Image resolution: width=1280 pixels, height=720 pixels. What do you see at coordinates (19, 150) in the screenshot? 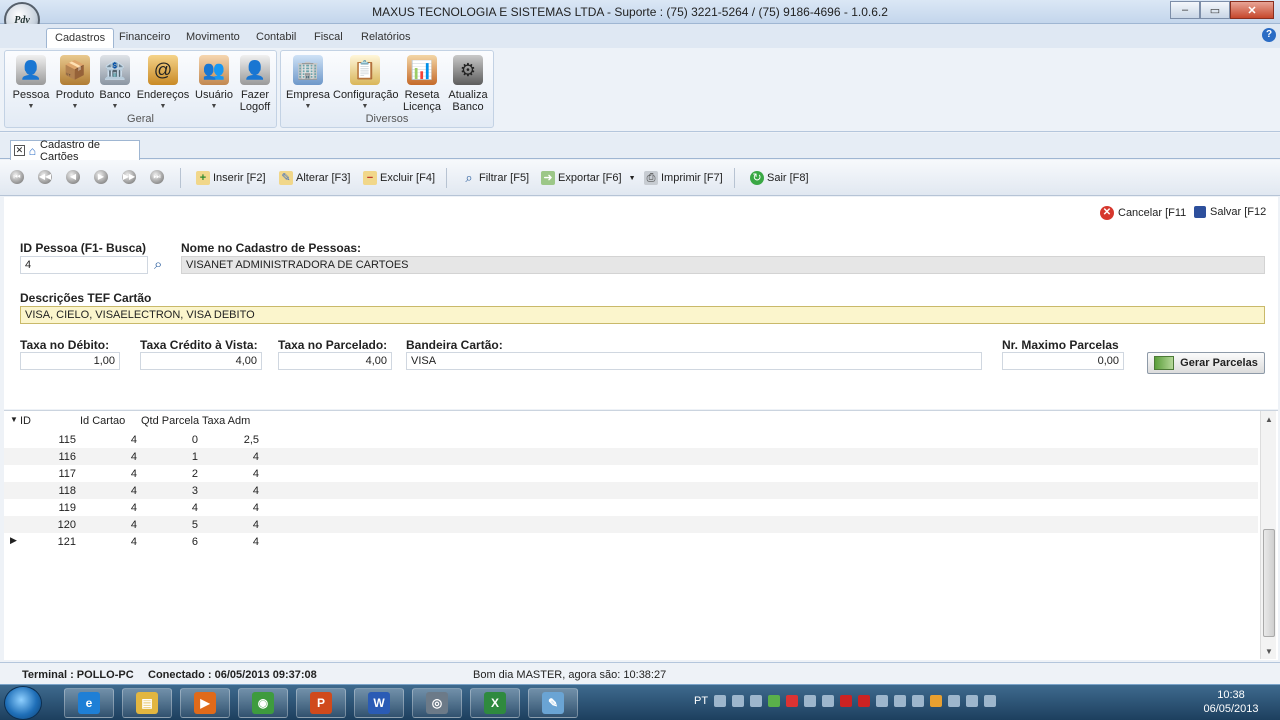
I see `close-tab-icon: ✕` at bounding box center [19, 150].